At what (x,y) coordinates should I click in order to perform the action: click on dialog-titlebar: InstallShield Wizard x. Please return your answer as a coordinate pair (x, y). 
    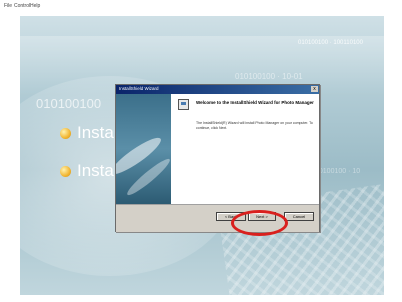
    Looking at the image, I should click on (217, 89).